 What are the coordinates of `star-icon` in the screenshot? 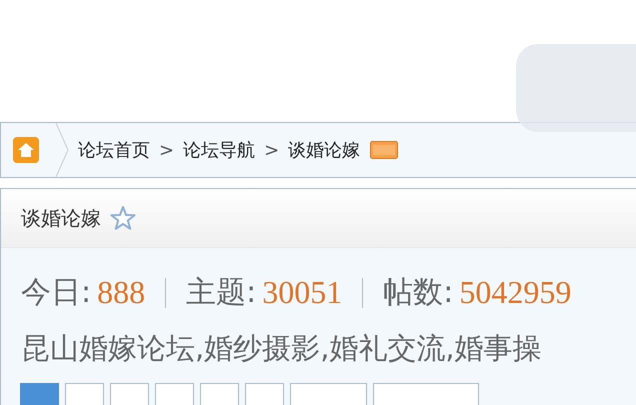 It's located at (123, 218).